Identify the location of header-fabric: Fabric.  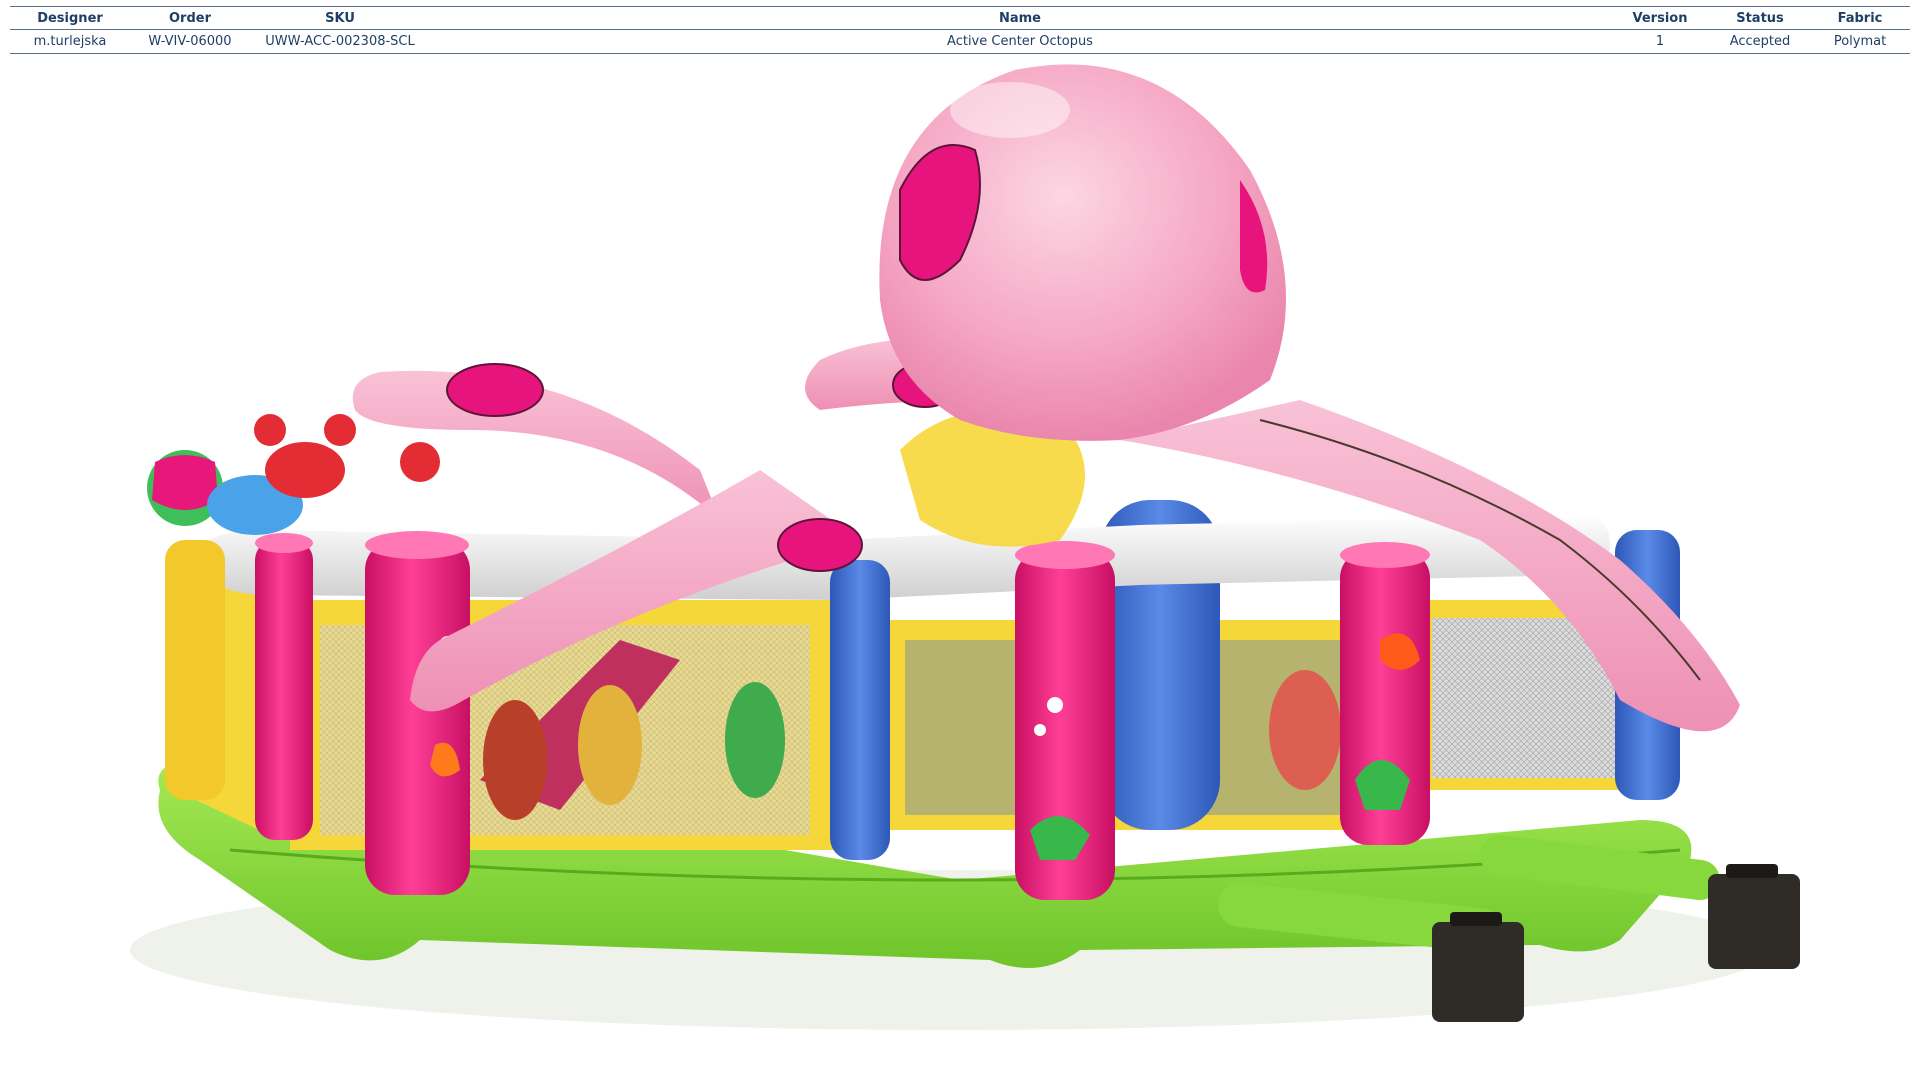
(1860, 18).